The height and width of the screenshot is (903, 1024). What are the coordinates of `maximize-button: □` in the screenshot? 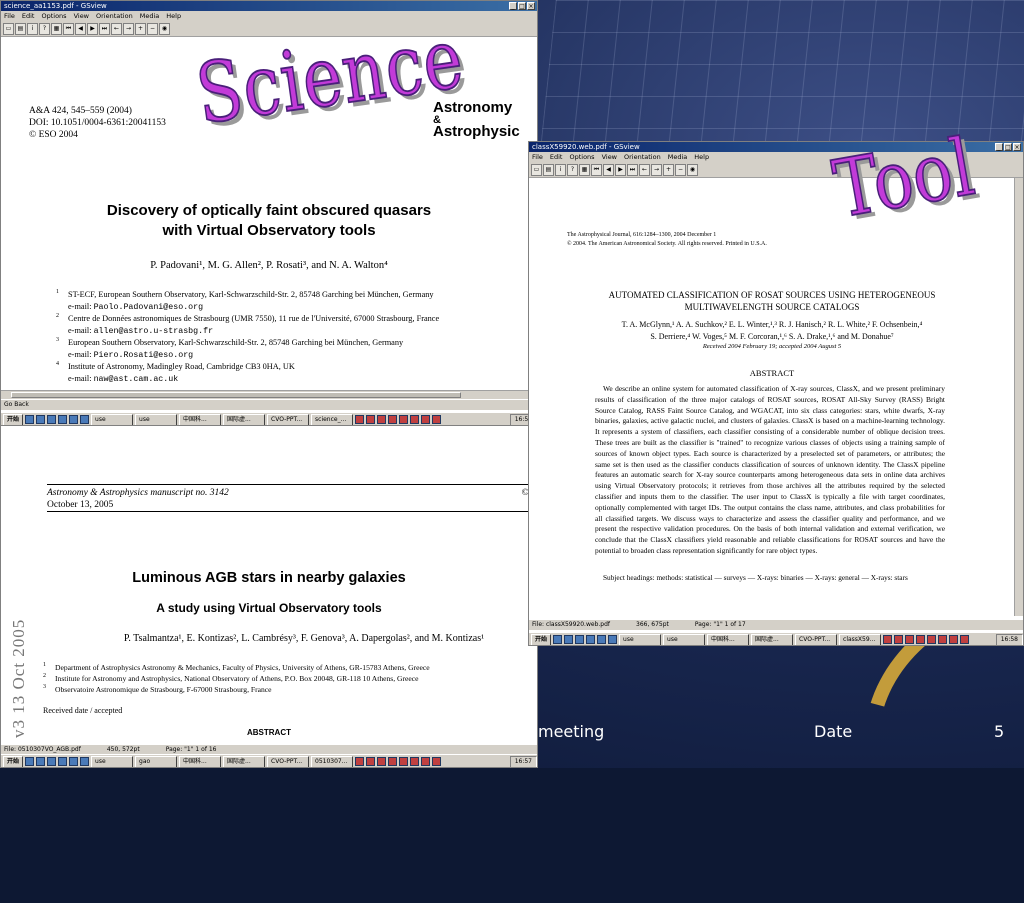 It's located at (1008, 147).